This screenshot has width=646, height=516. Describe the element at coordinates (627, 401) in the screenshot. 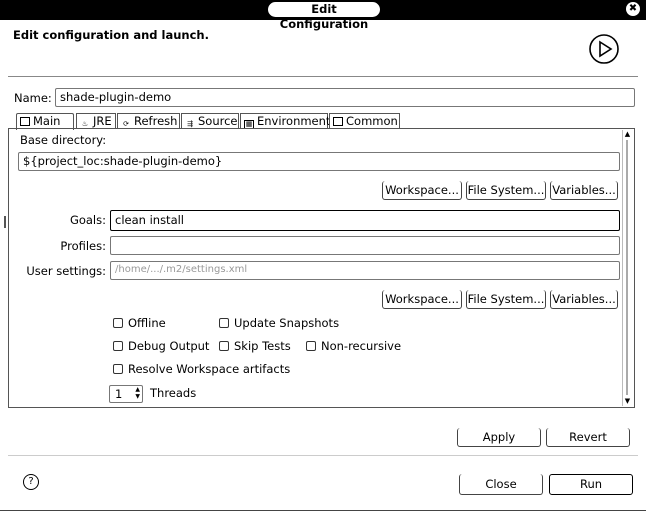

I see `scroll-down-icon: ▼` at that location.